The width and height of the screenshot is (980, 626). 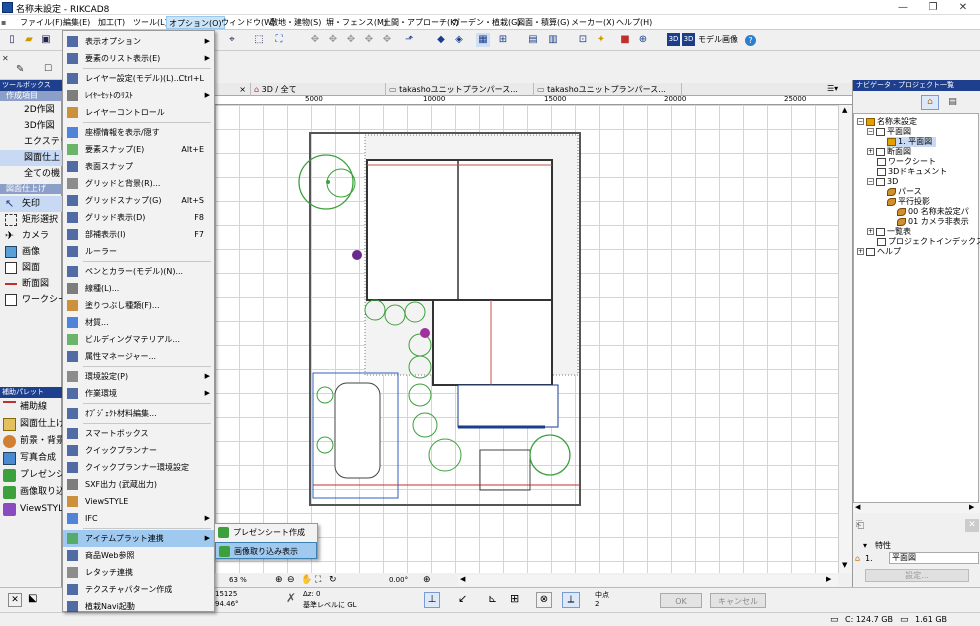 What do you see at coordinates (31, 458) in the screenshot?
I see `palette-photo-composite: 写真合成` at bounding box center [31, 458].